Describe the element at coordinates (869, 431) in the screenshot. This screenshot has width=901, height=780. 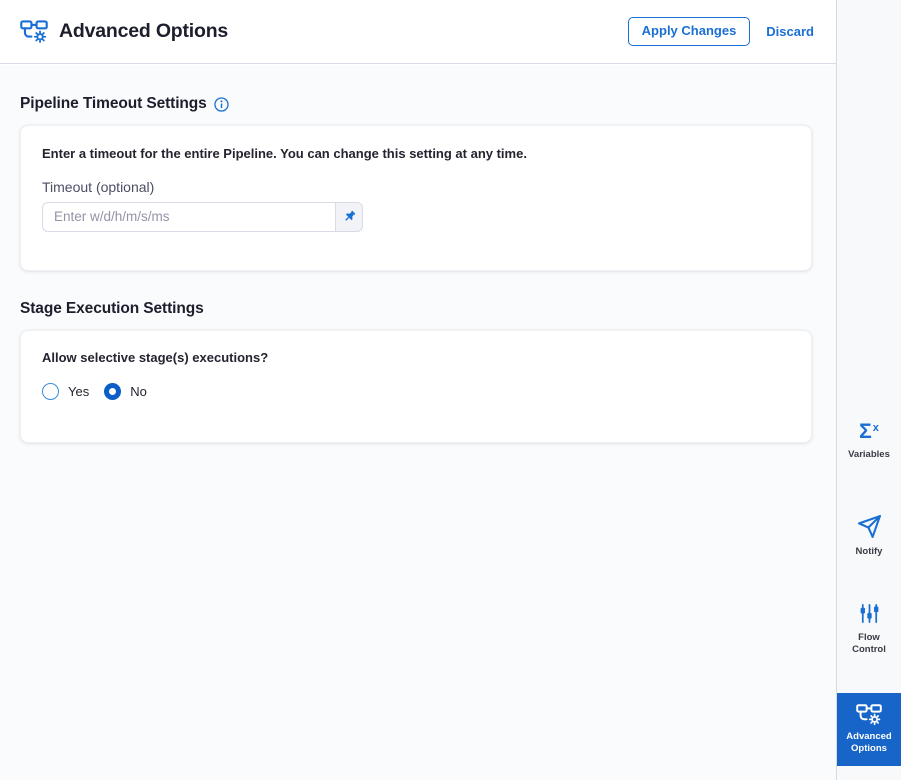
I see `sigma-x-icon: Σx` at that location.